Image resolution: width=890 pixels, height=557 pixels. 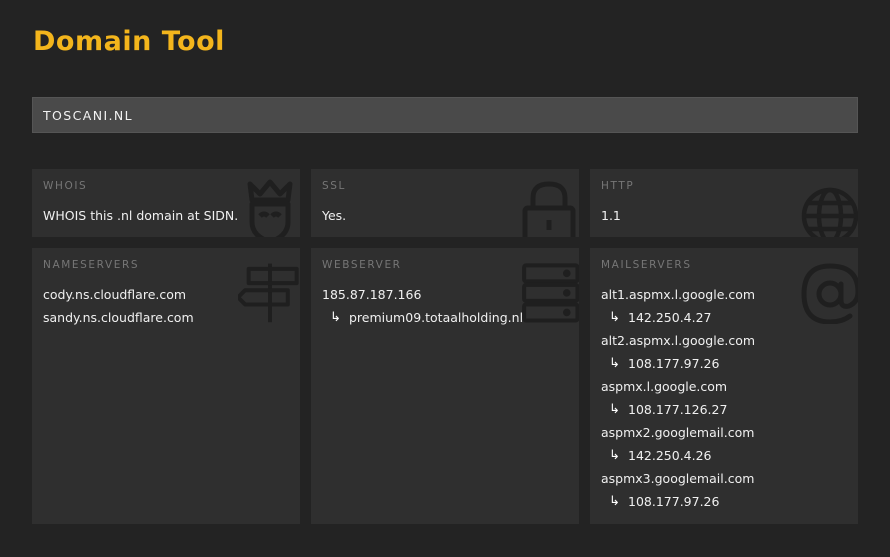 What do you see at coordinates (362, 265) in the screenshot?
I see `webserver-label: WEBSERVER` at bounding box center [362, 265].